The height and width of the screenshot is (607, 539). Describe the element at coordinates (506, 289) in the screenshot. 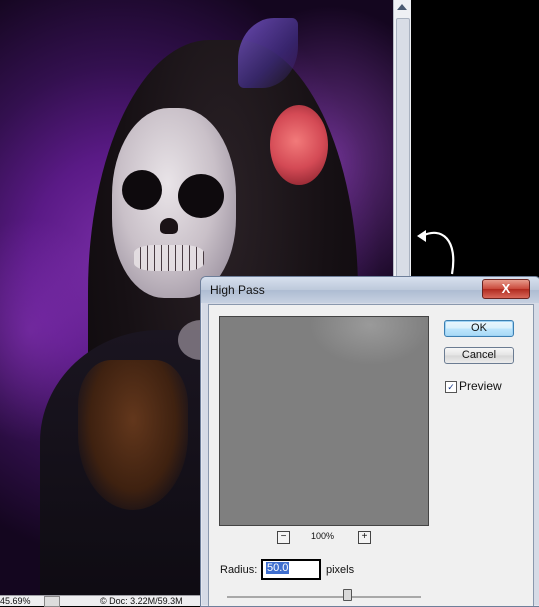

I see `close-button: X` at that location.